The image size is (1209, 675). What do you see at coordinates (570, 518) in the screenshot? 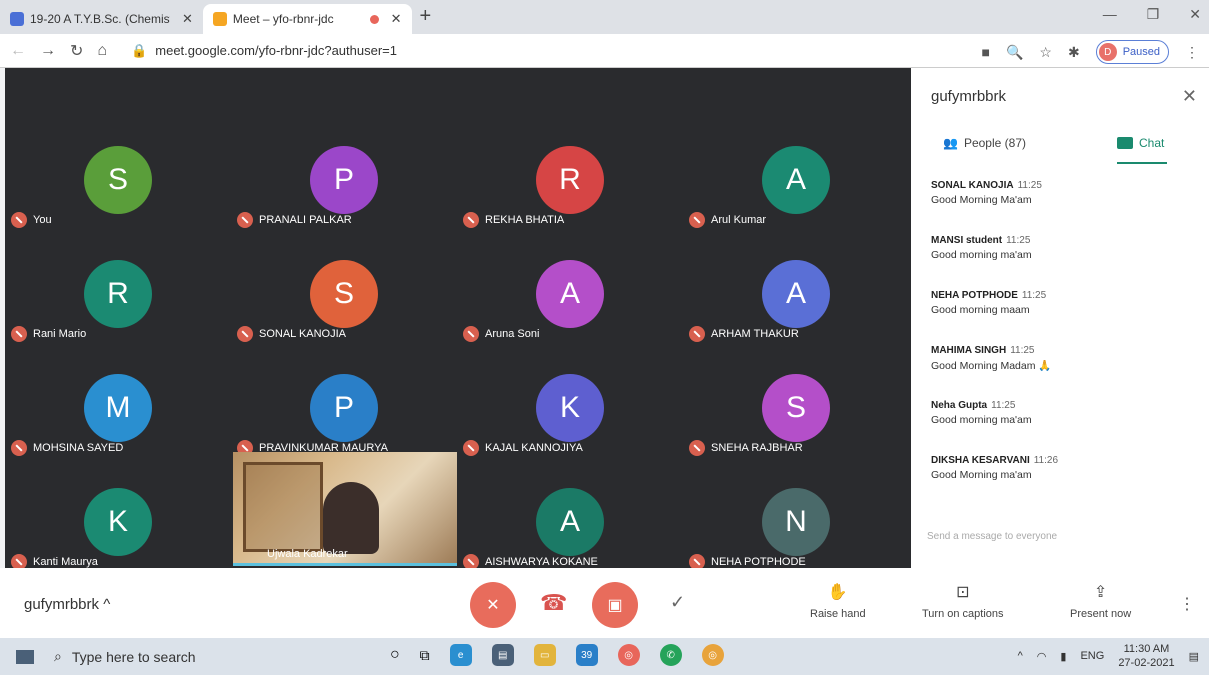
I see `participant-tile: A AISHWARYA KOKANE` at bounding box center [570, 518].